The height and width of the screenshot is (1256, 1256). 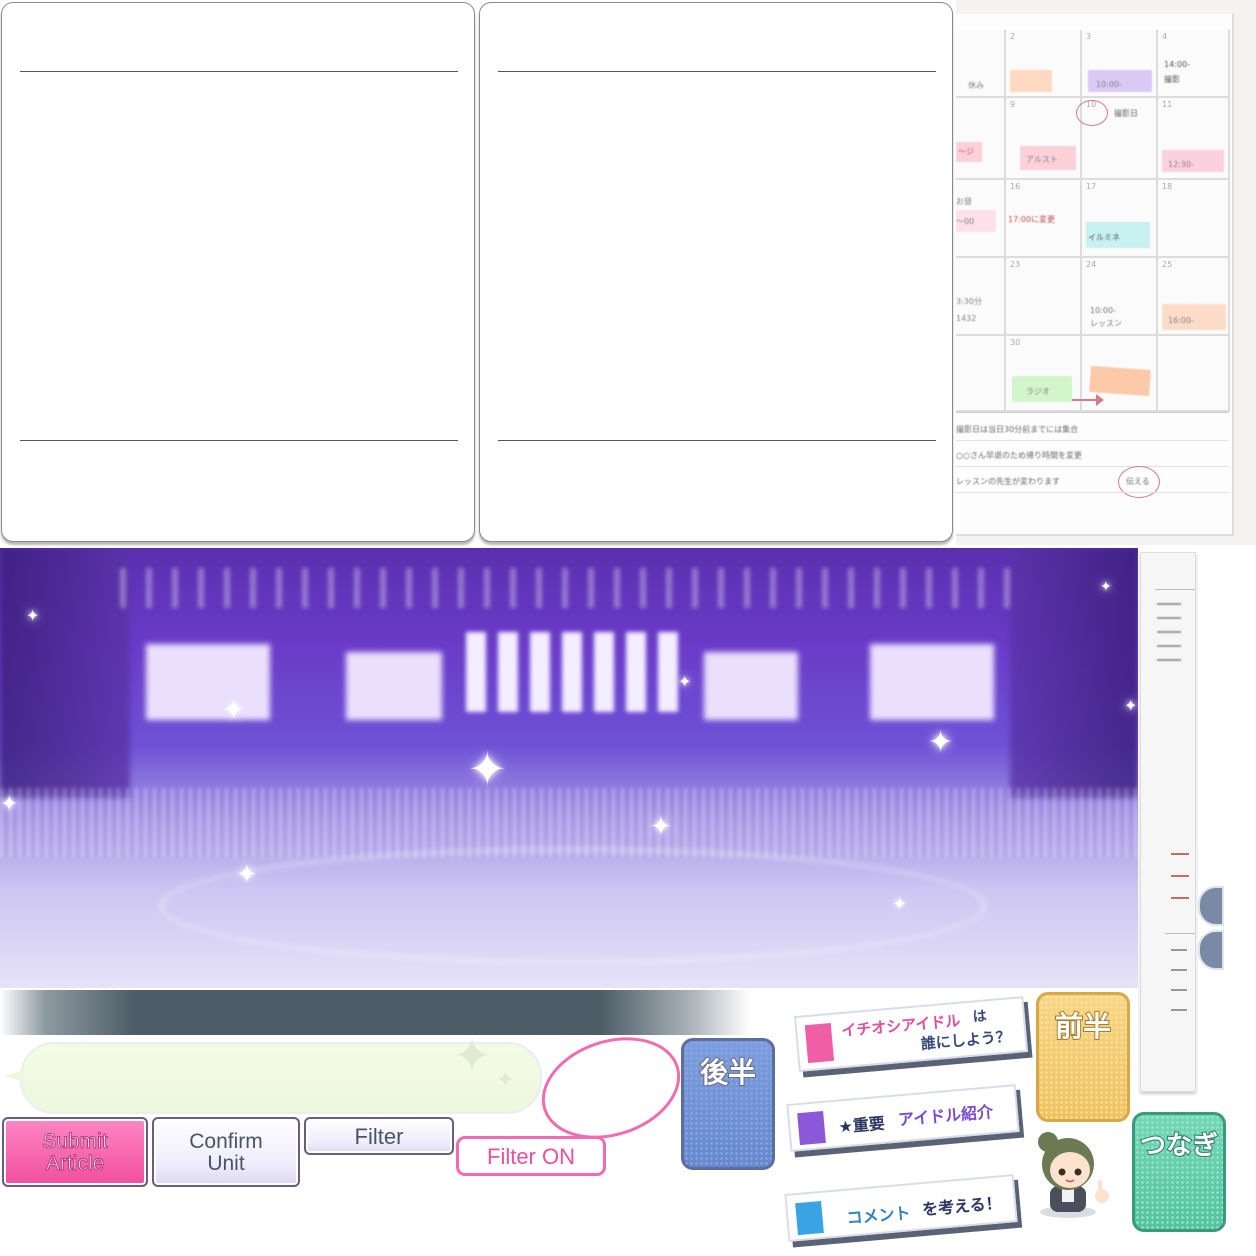 What do you see at coordinates (379, 1136) in the screenshot?
I see `filter-button: Filter` at bounding box center [379, 1136].